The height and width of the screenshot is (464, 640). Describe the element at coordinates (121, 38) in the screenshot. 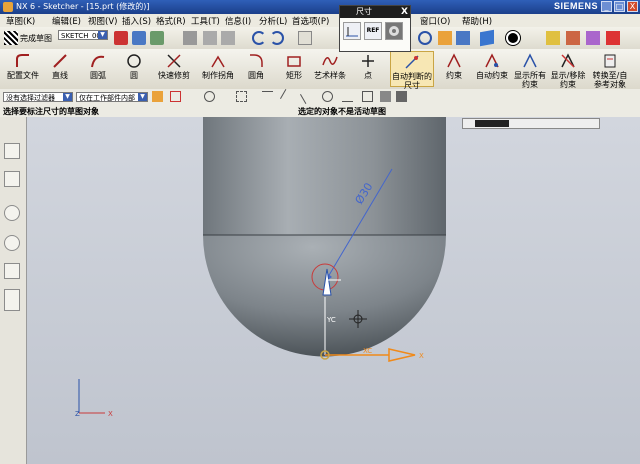

I see `sketch-view-icon` at that location.